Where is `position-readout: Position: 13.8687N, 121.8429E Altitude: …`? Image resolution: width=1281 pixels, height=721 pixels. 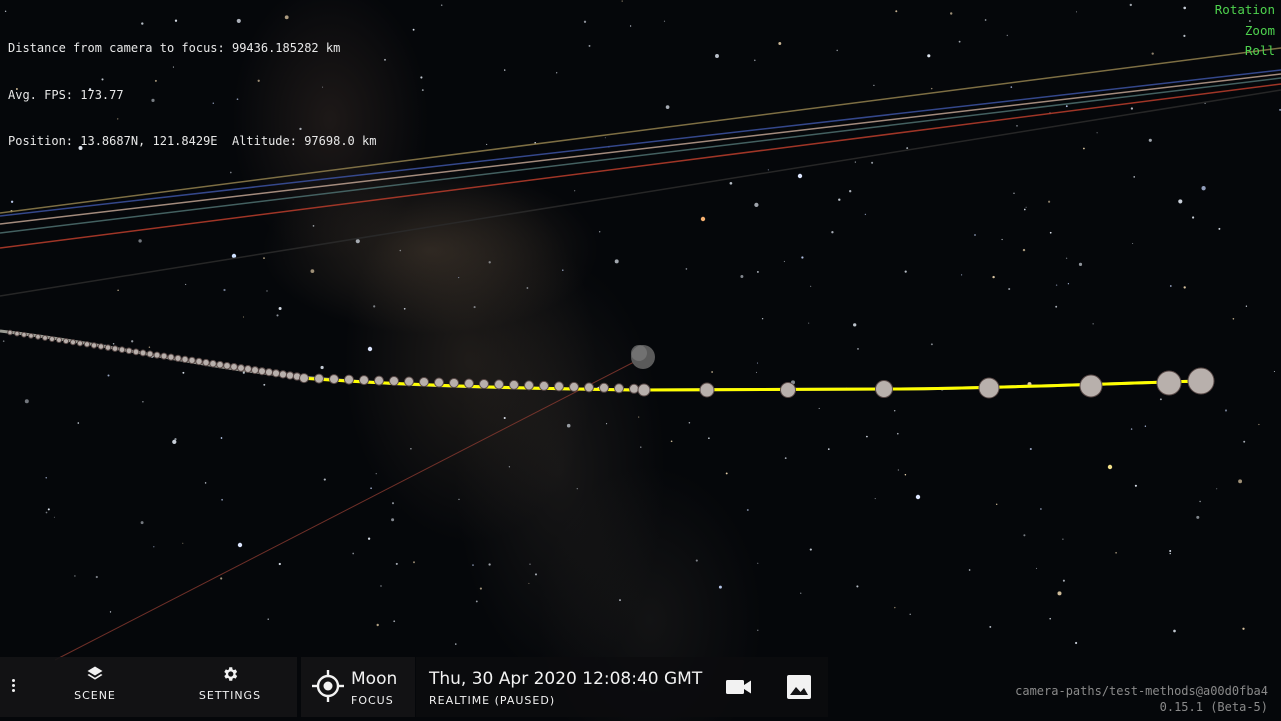 position-readout: Position: 13.8687N, 121.8429E Altitude: … is located at coordinates (192, 141).